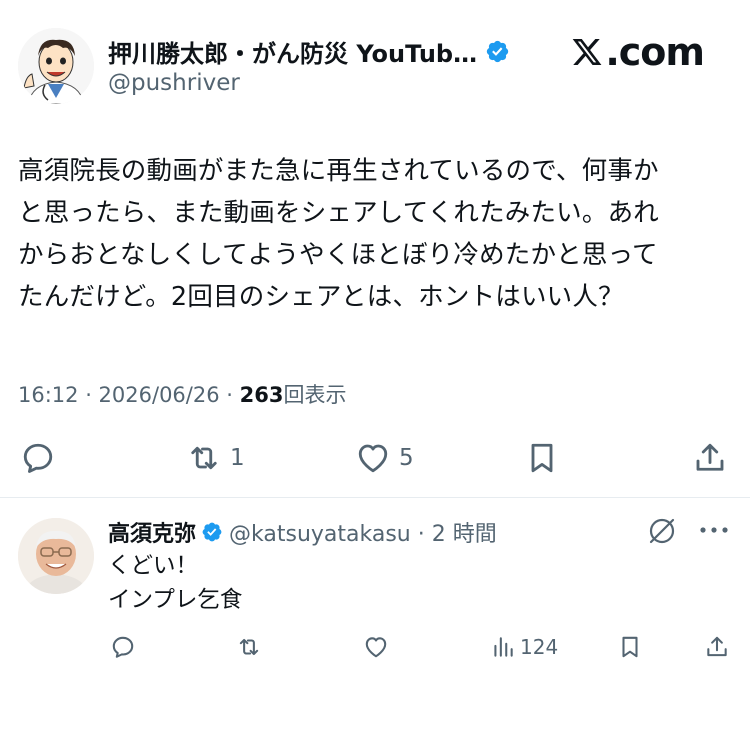 The width and height of the screenshot is (750, 731). I want to click on reply-author-handle: @katsuyatakasu · 2 時間, so click(363, 532).